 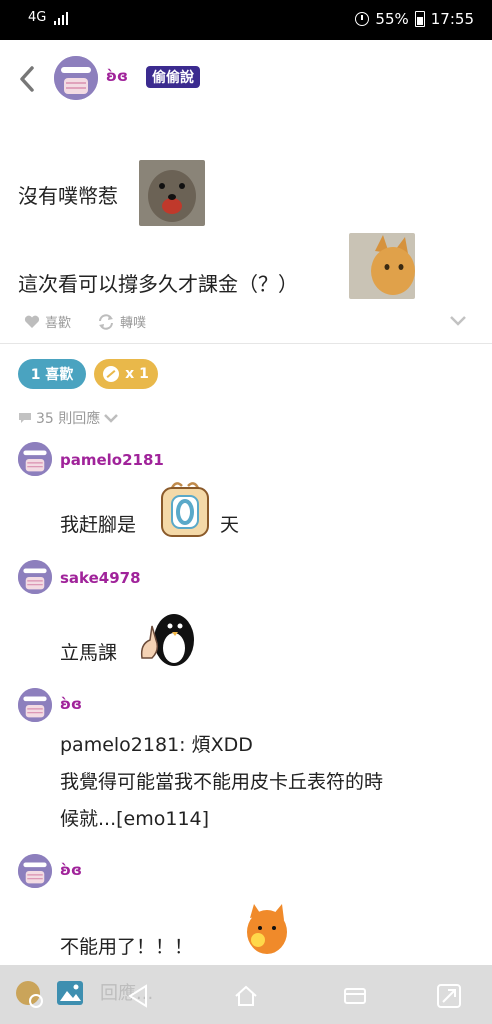 I want to click on comment-text: 立馬課, so click(x=89, y=653).